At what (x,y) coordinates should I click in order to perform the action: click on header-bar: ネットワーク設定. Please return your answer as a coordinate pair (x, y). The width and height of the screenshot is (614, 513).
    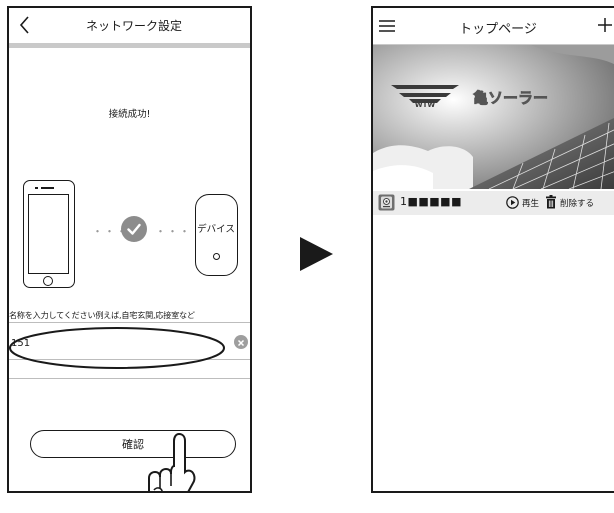
    Looking at the image, I should click on (129, 25).